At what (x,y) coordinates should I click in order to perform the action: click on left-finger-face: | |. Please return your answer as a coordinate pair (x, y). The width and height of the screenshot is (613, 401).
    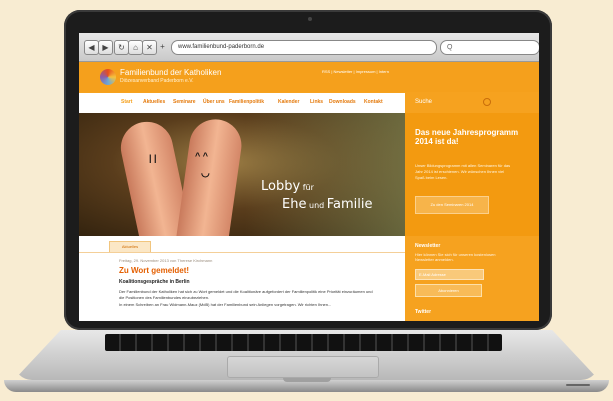
    Looking at the image, I should click on (153, 158).